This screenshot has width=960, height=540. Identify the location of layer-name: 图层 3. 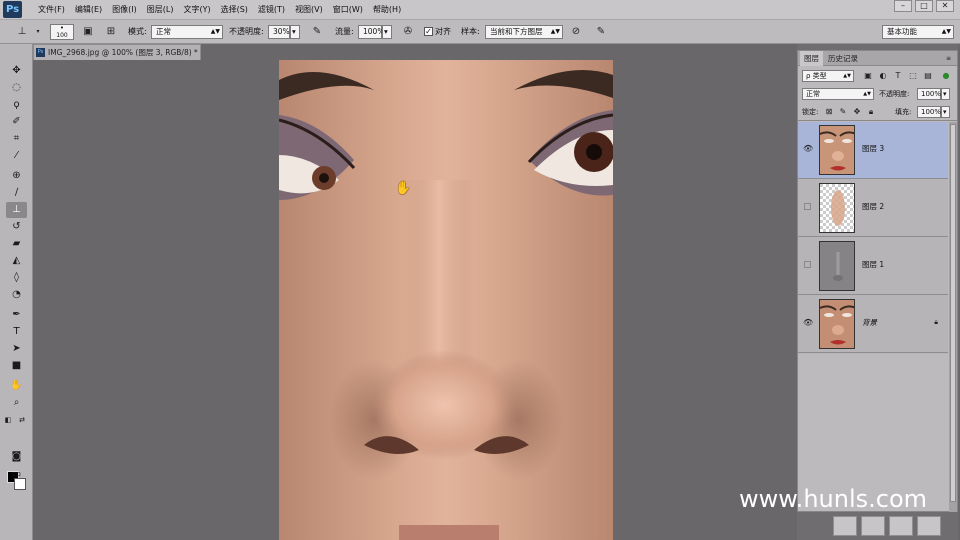
(873, 149).